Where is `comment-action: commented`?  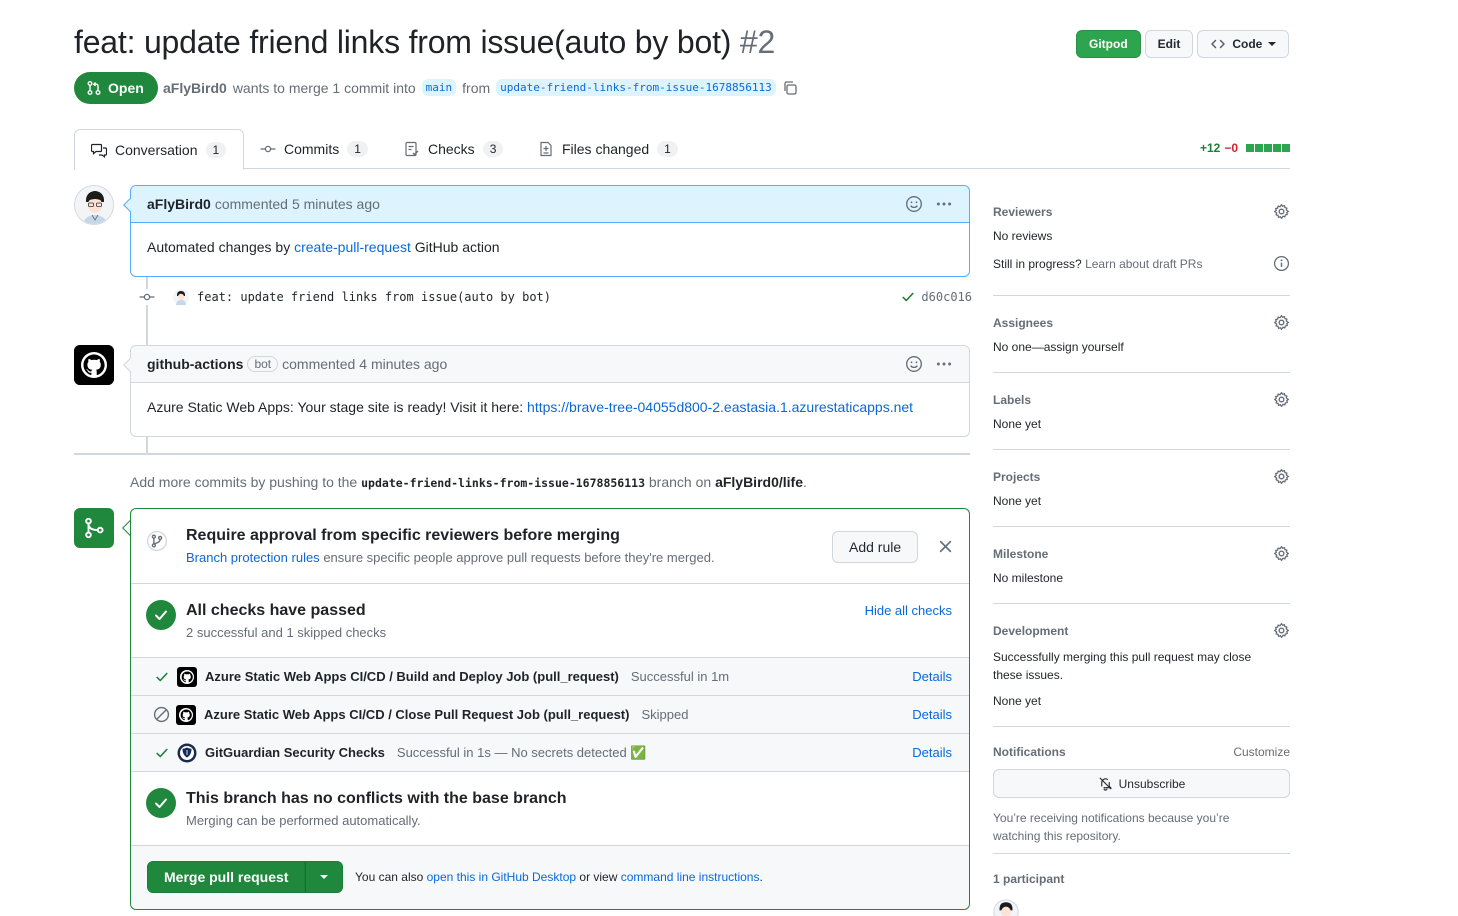 comment-action: commented is located at coordinates (251, 204).